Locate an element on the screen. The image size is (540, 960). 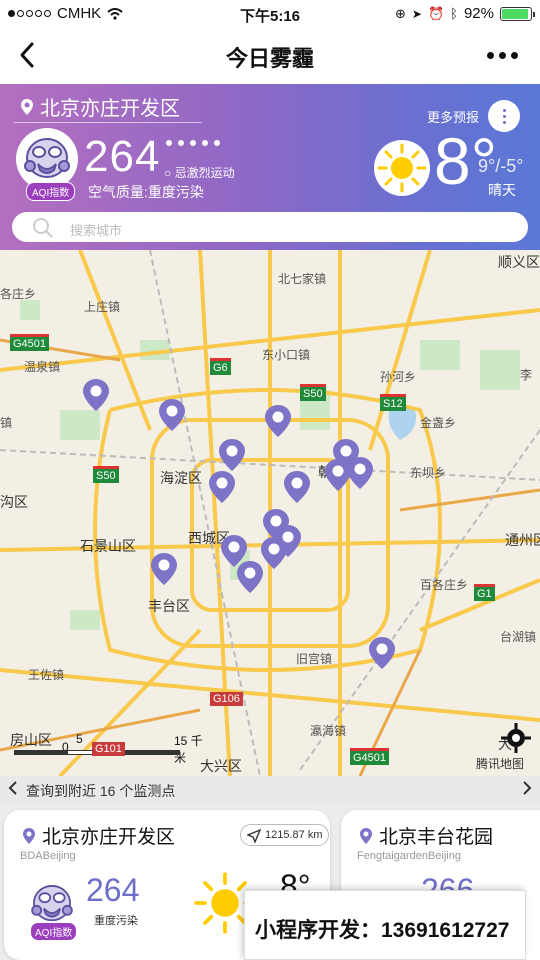
station-name-text: 北京亦庄开发区 is located at coordinates (109, 837).